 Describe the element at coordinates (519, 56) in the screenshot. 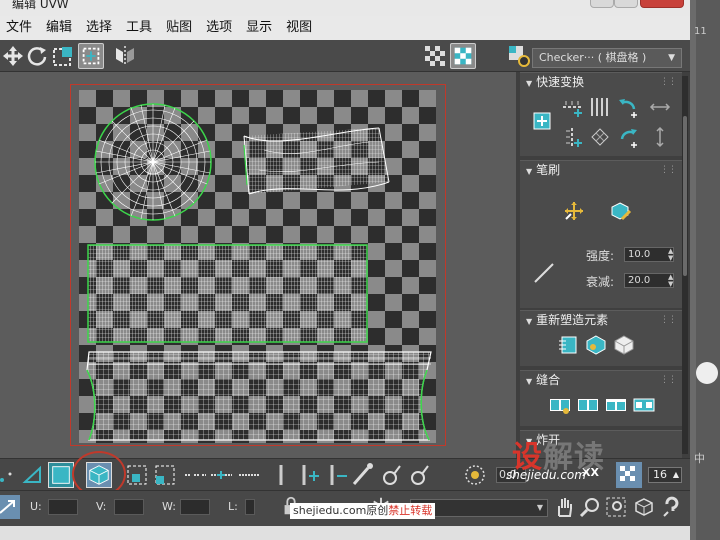

I see `settings-icon` at that location.